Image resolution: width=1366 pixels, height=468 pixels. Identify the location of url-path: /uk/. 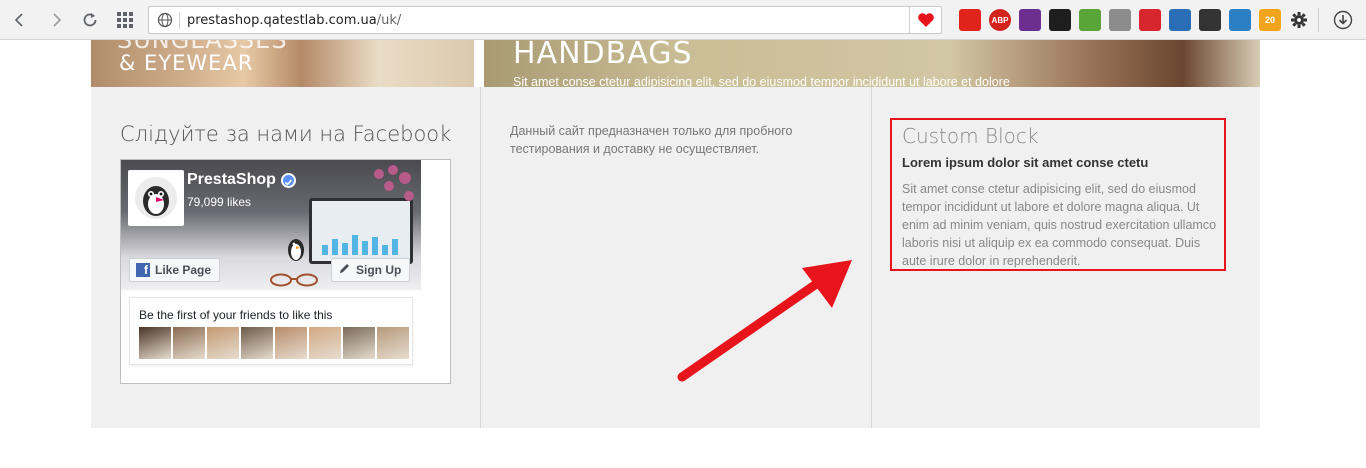
(389, 20).